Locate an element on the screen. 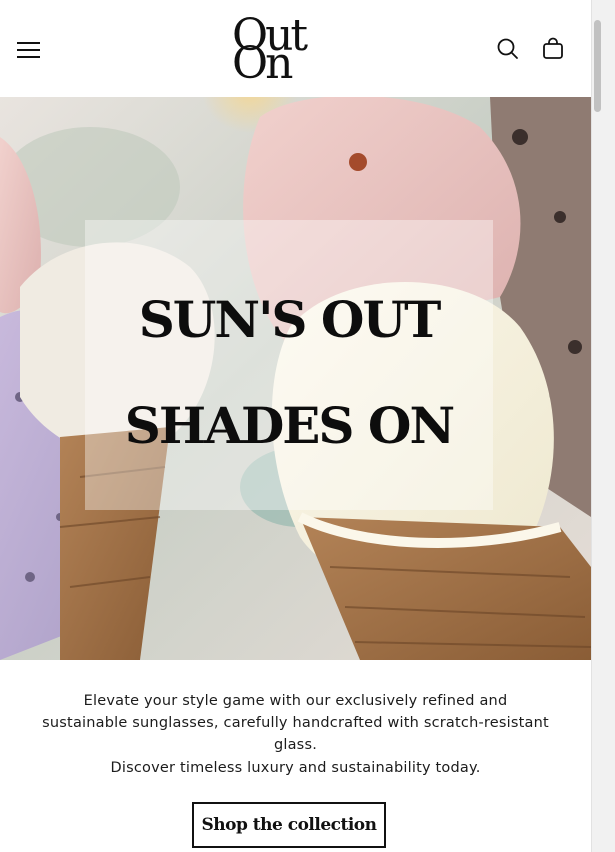 The height and width of the screenshot is (852, 615). shop-collection-button: Shop the collection is located at coordinates (289, 825).